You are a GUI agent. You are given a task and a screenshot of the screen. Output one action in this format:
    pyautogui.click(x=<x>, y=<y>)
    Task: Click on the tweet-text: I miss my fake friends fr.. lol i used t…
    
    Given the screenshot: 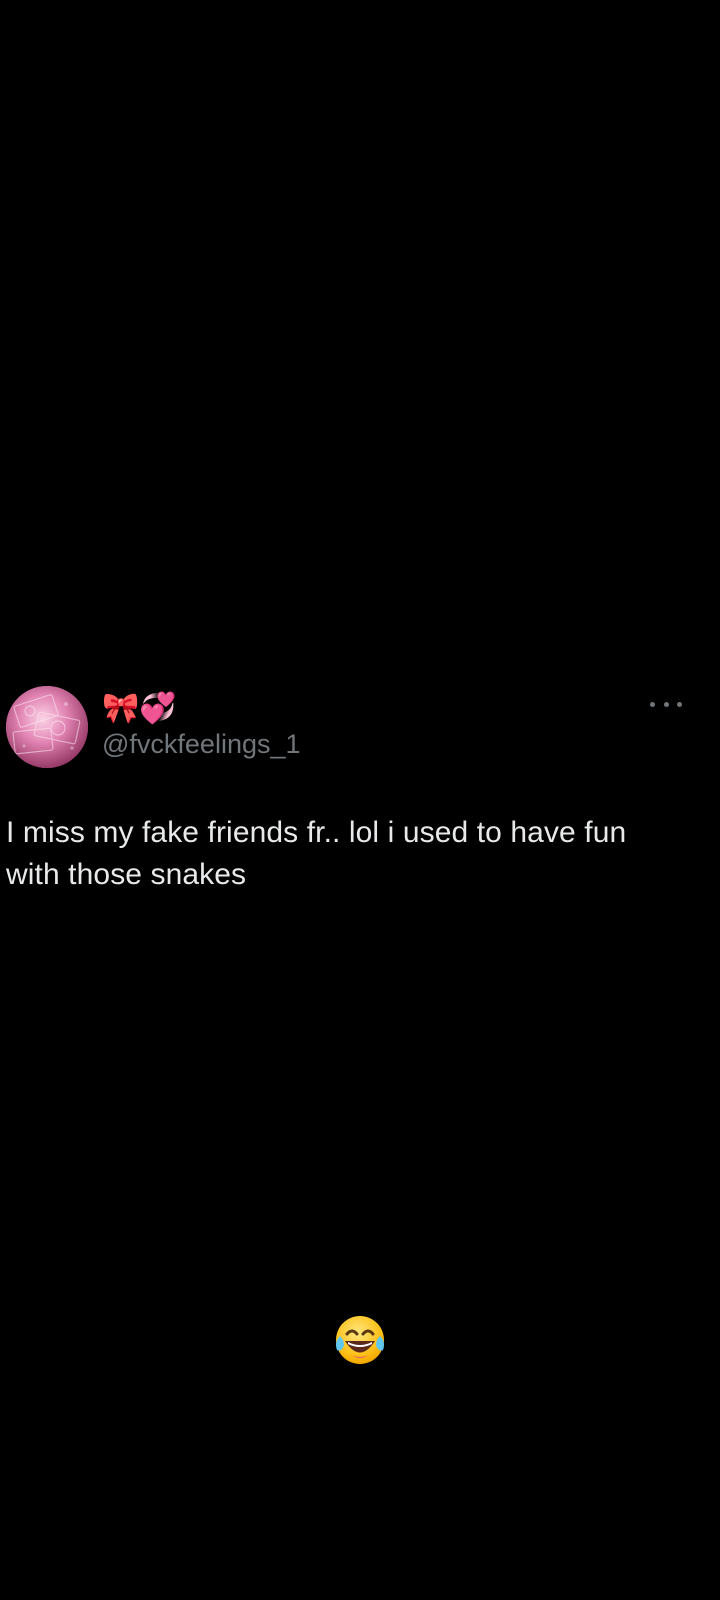 What is the action you would take?
    pyautogui.click(x=316, y=853)
    